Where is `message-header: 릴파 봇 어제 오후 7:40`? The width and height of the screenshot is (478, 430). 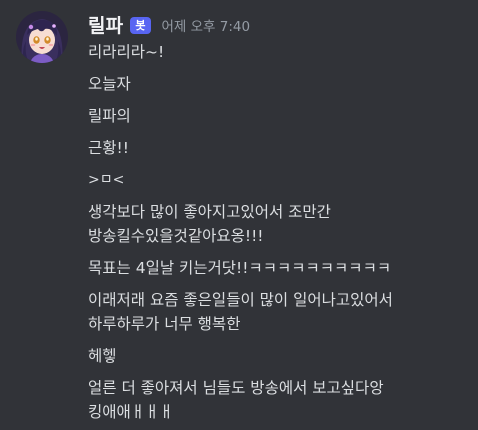 message-header: 릴파 봇 어제 오후 7:40 is located at coordinates (169, 24).